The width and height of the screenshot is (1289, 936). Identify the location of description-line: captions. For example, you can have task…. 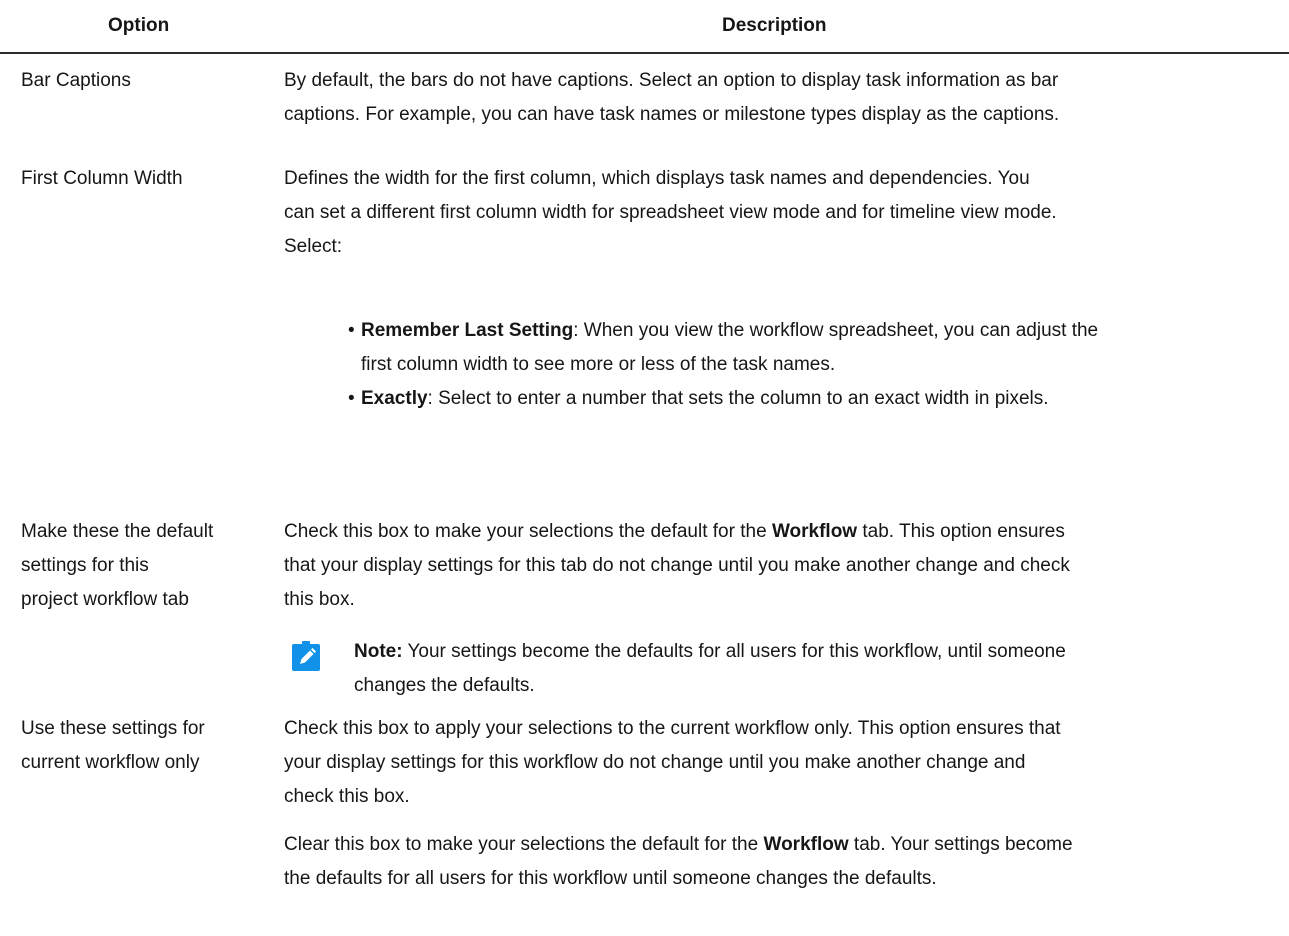
(672, 114).